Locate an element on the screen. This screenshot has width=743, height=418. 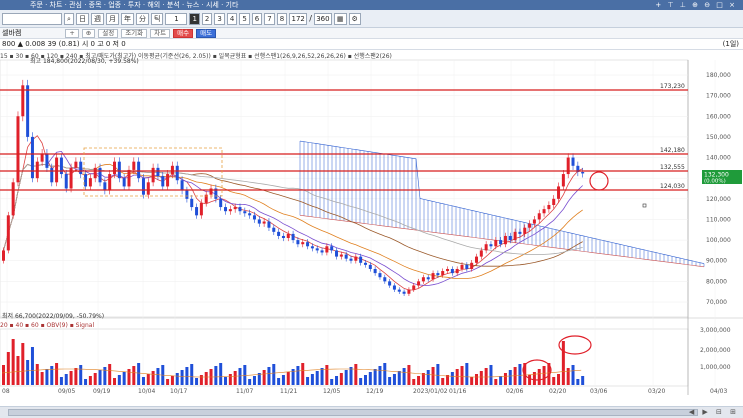
cursor-marker is located at coordinates (644, 205).